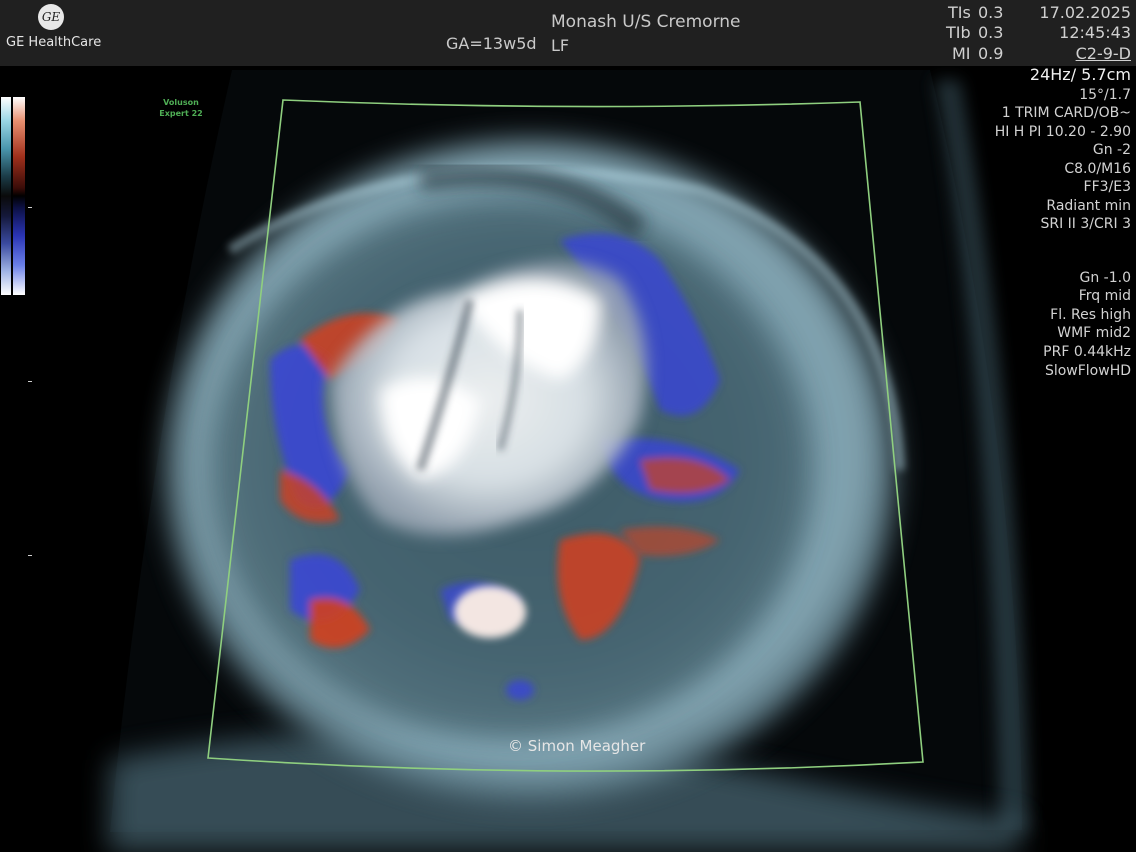 The image size is (1136, 852). Describe the element at coordinates (1066, 113) in the screenshot. I see `application-preset: 1 TRIM CARD/OB~` at that location.